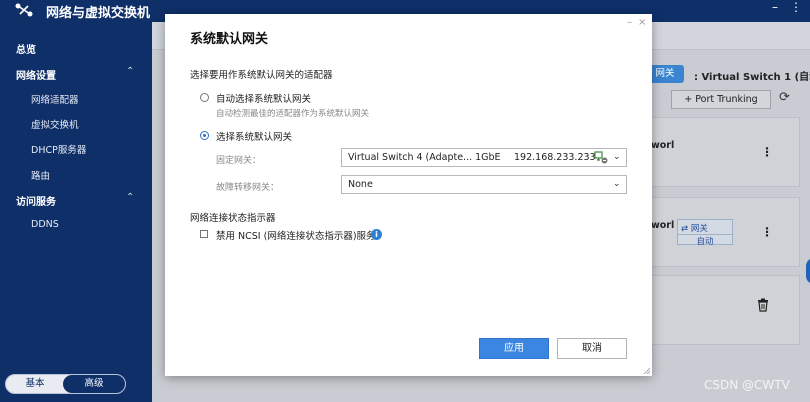 The width and height of the screenshot is (810, 402). Describe the element at coordinates (796, 7) in the screenshot. I see `more-options-icon: ⋮` at that location.